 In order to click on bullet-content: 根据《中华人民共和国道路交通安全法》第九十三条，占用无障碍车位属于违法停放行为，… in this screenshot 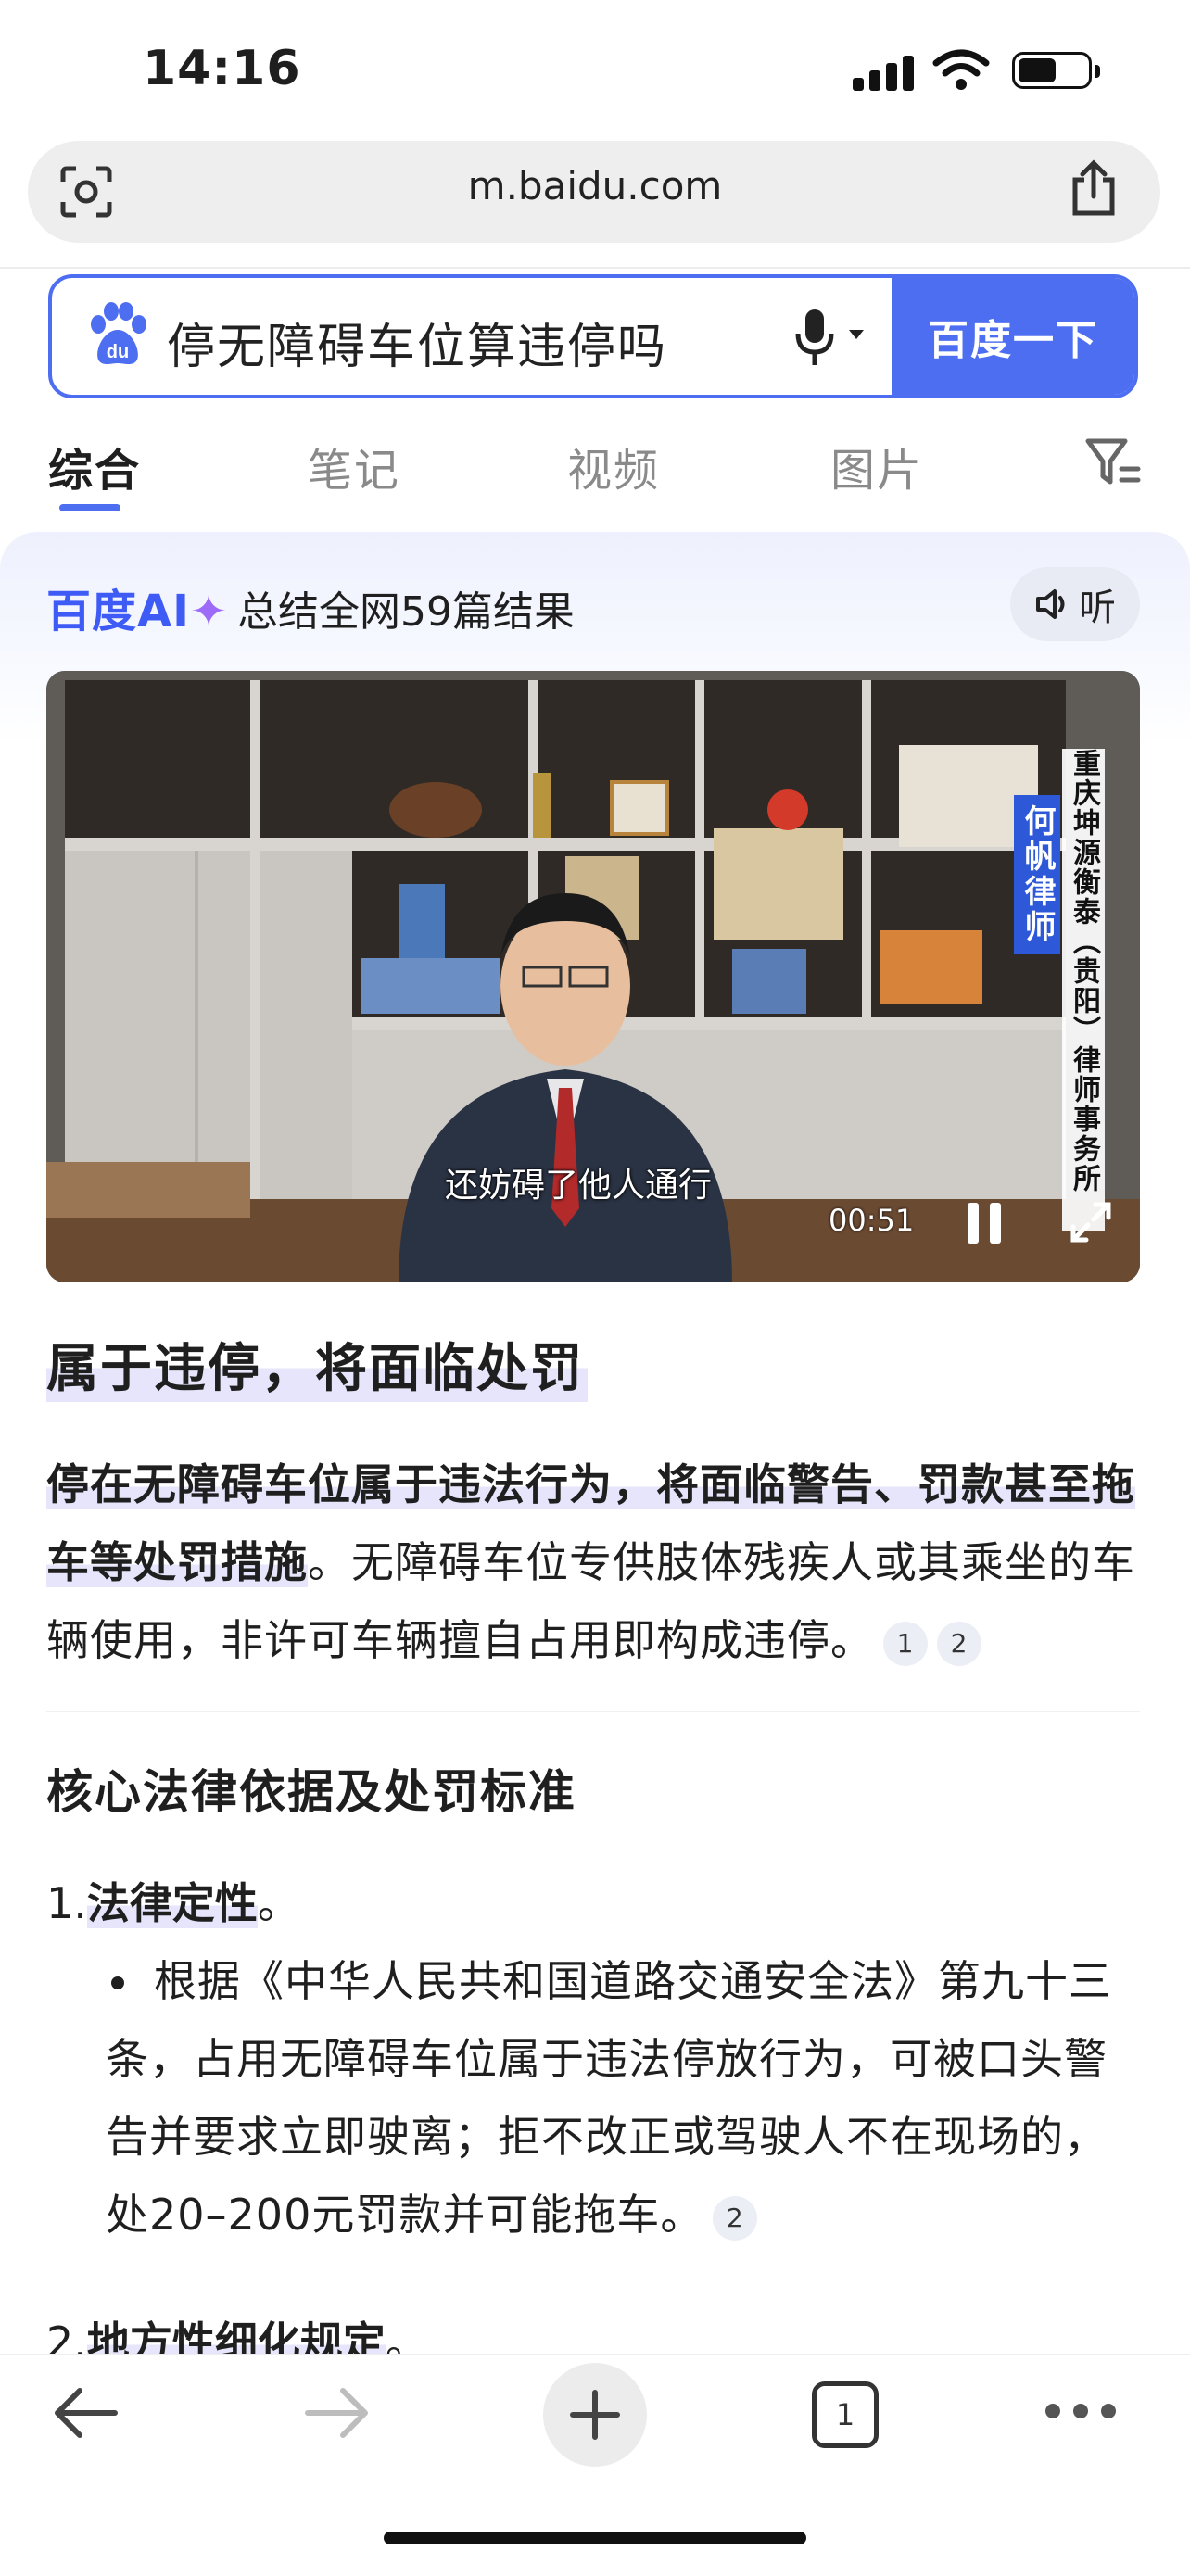, I will do `click(609, 2098)`.